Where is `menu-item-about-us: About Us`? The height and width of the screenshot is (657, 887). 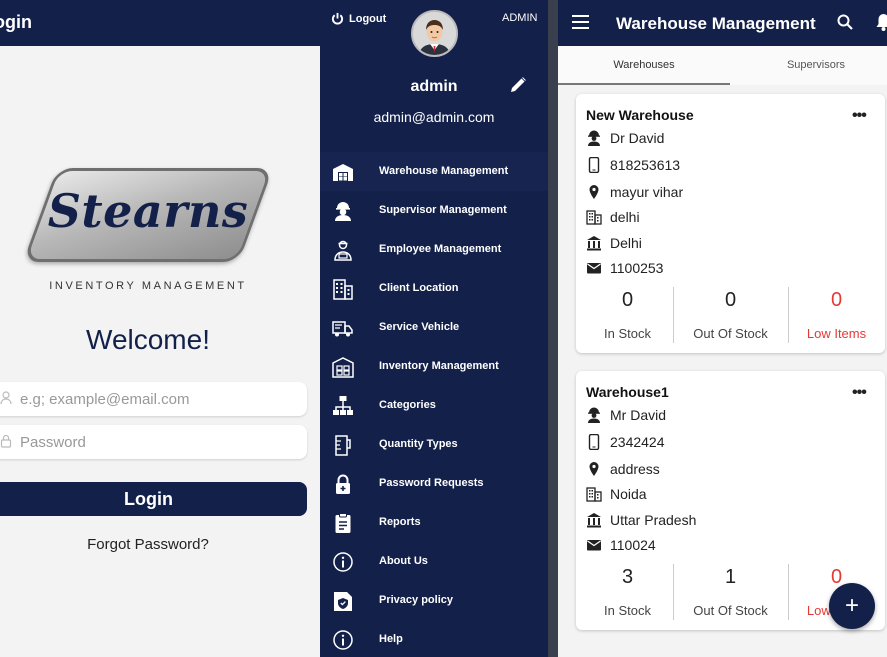
menu-item-about-us: About Us is located at coordinates (434, 561).